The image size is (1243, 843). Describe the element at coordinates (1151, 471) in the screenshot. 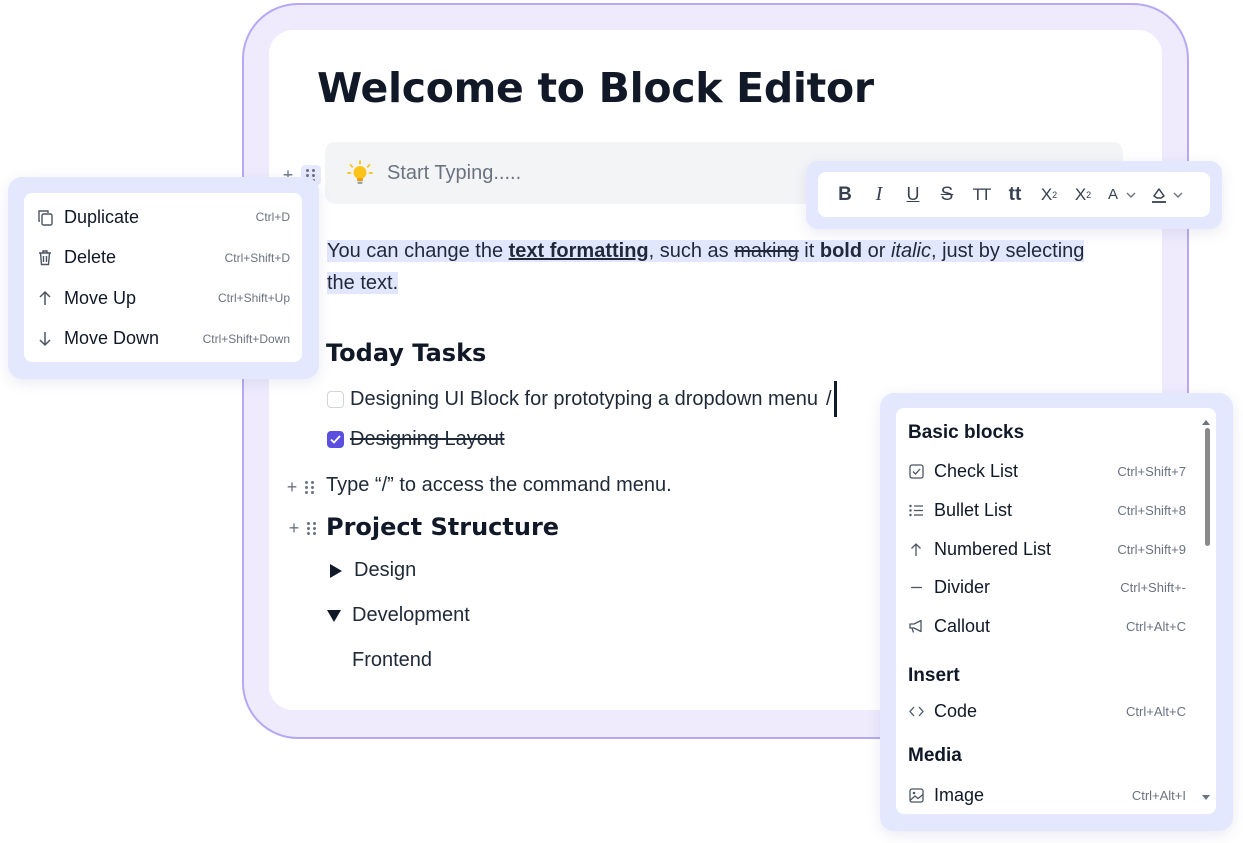

I see `command-item-shortcut: Ctrl+Shift+7` at that location.